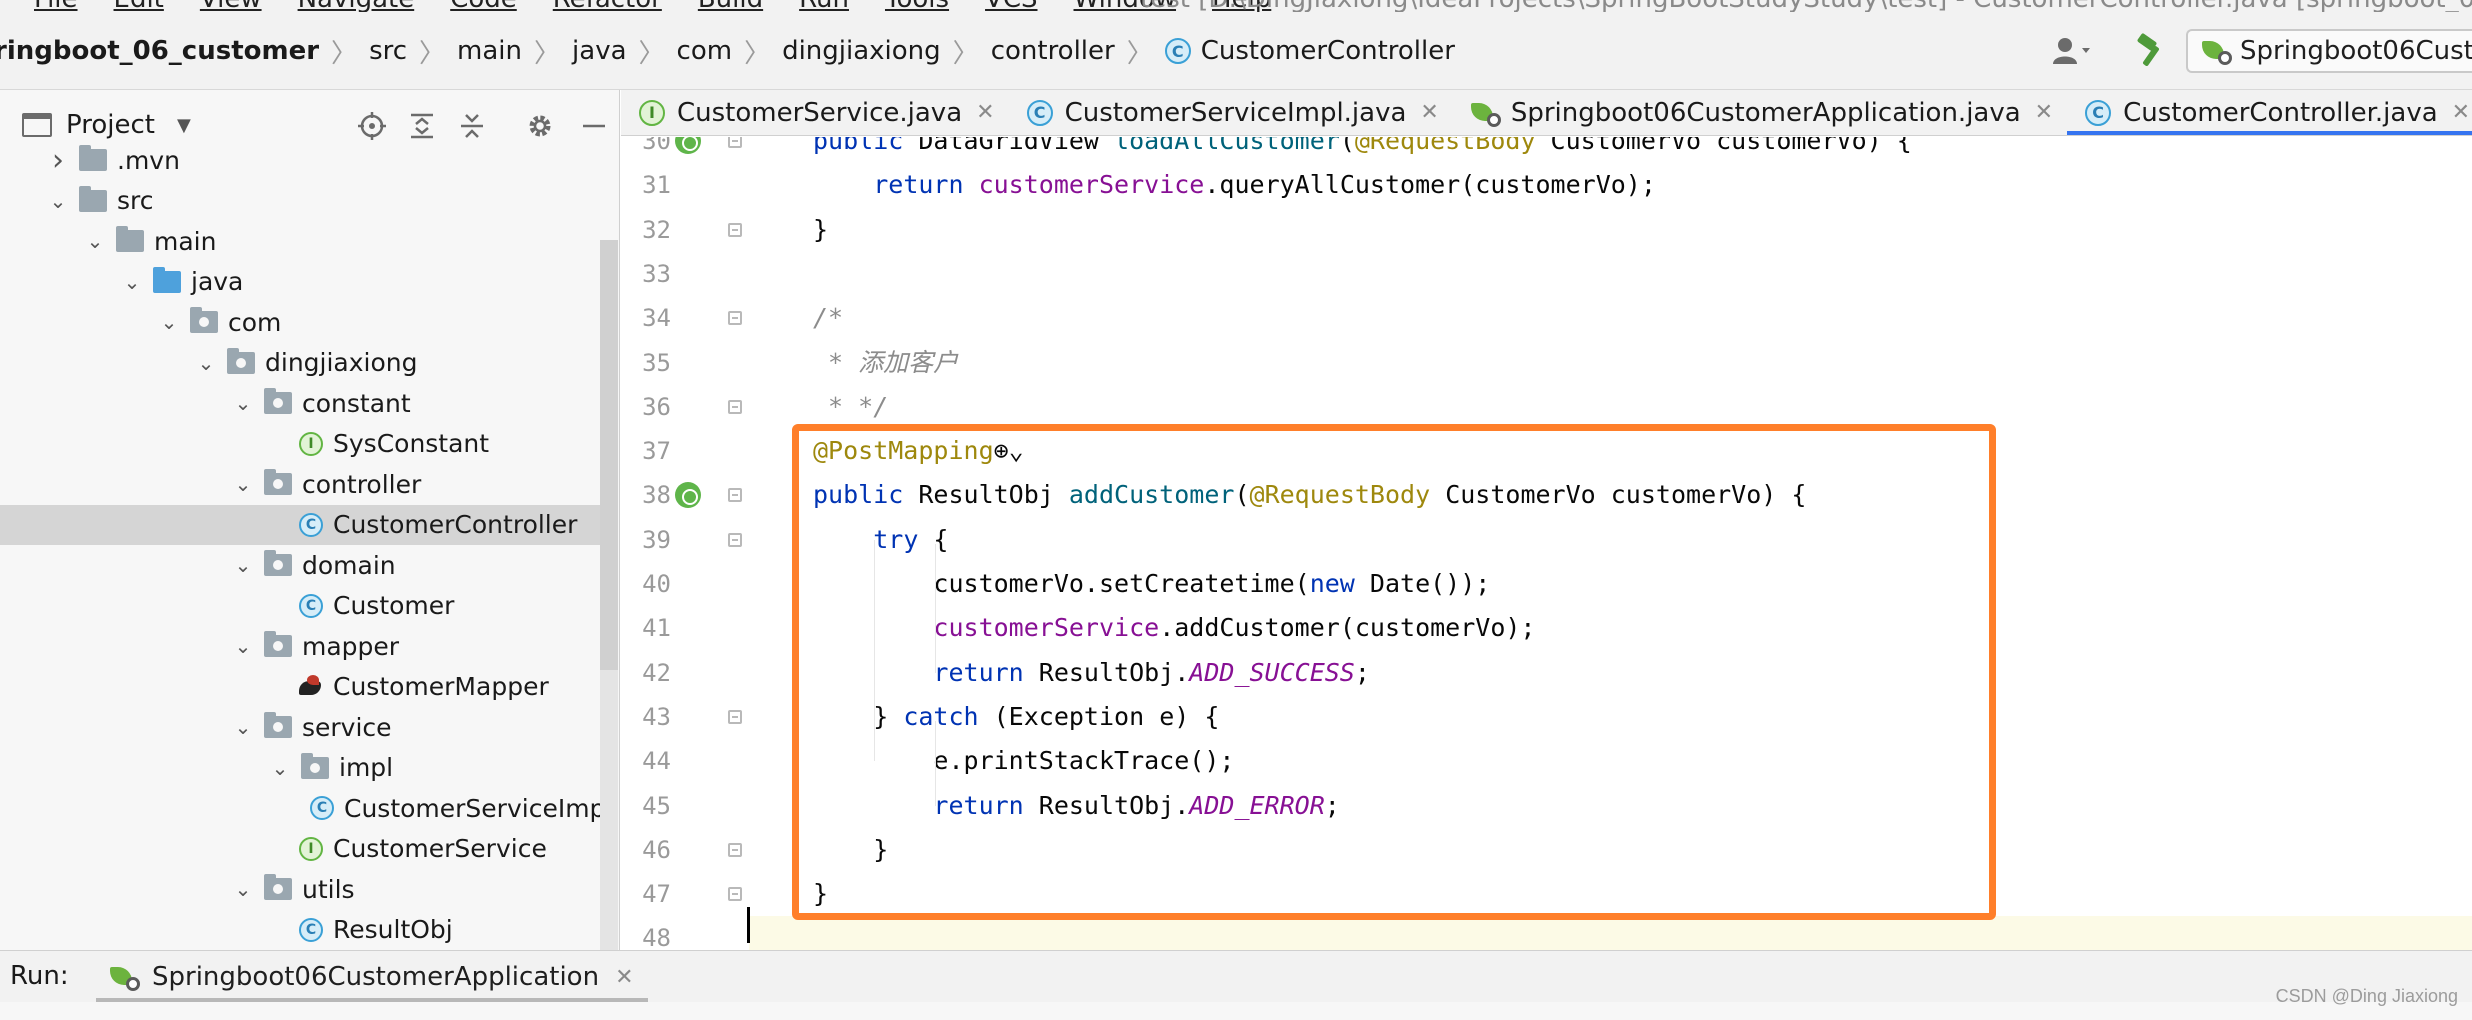 This screenshot has width=2472, height=1020. Describe the element at coordinates (300, 768) in the screenshot. I see `tree-item: ⌄ impl` at that location.